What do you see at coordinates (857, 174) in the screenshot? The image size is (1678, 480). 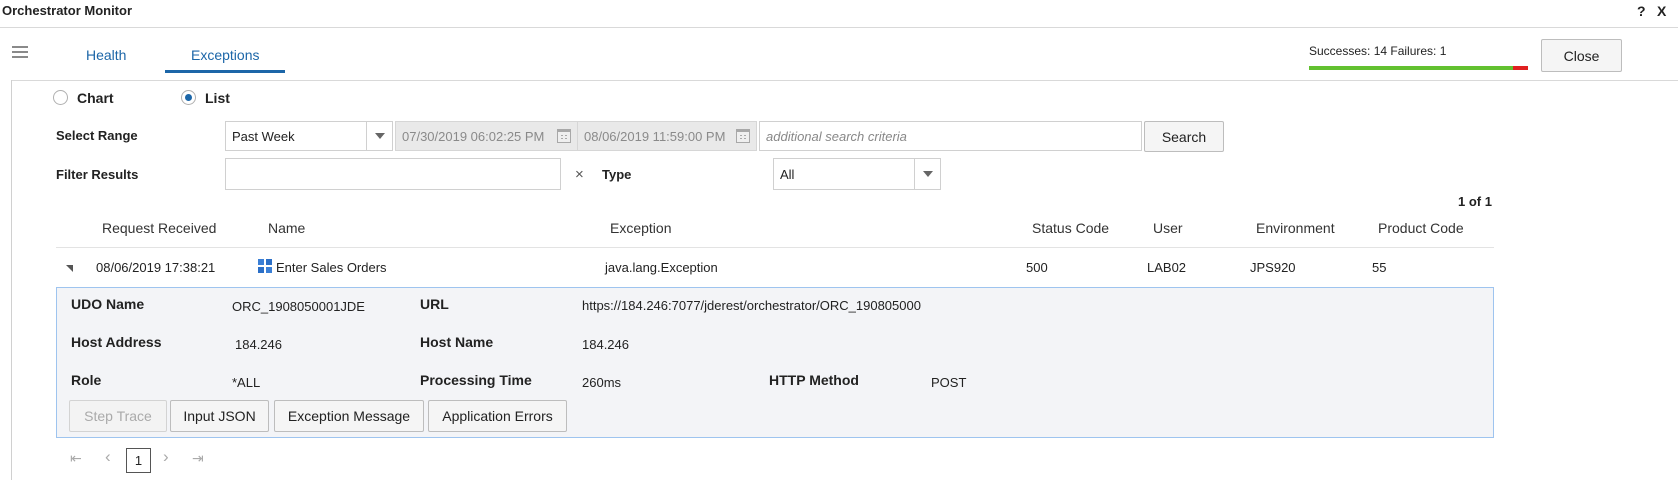 I see `type-select: All` at bounding box center [857, 174].